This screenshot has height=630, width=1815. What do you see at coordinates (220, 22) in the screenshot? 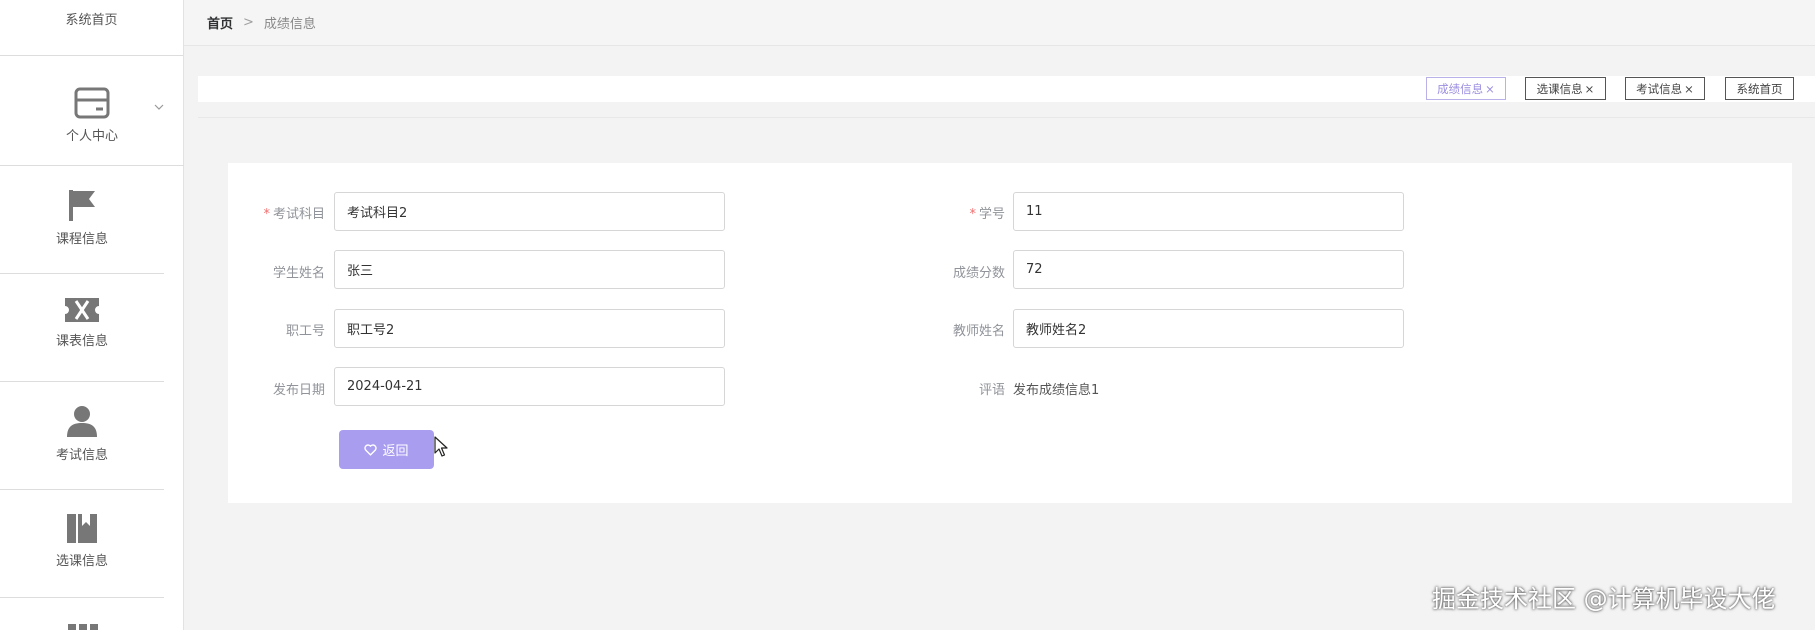
I see `breadcrumb-home: 首页` at bounding box center [220, 22].